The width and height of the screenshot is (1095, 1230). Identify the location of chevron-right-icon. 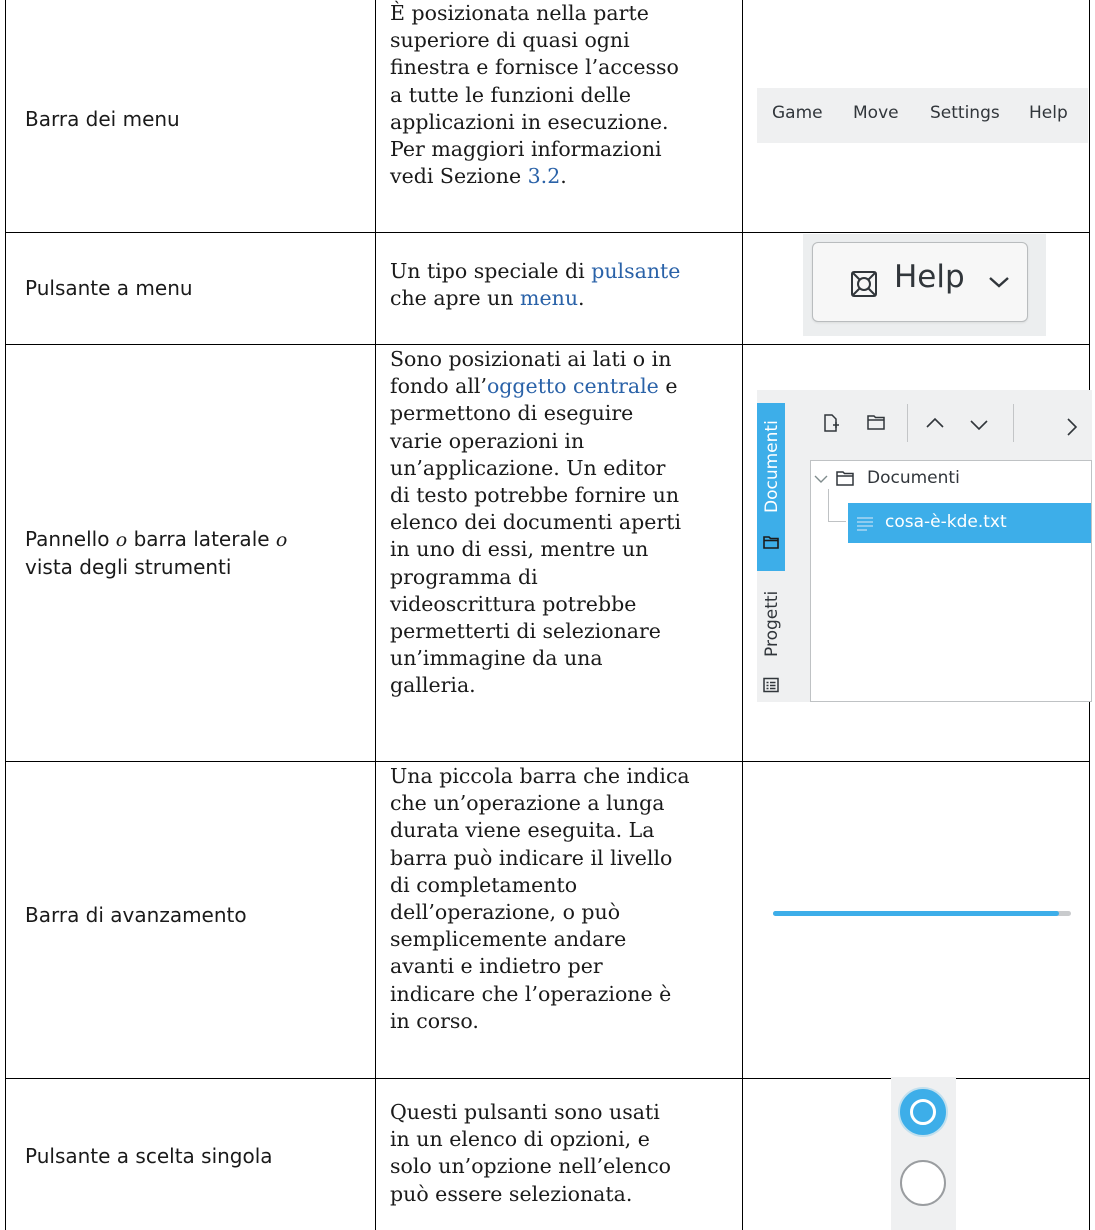
(1072, 427).